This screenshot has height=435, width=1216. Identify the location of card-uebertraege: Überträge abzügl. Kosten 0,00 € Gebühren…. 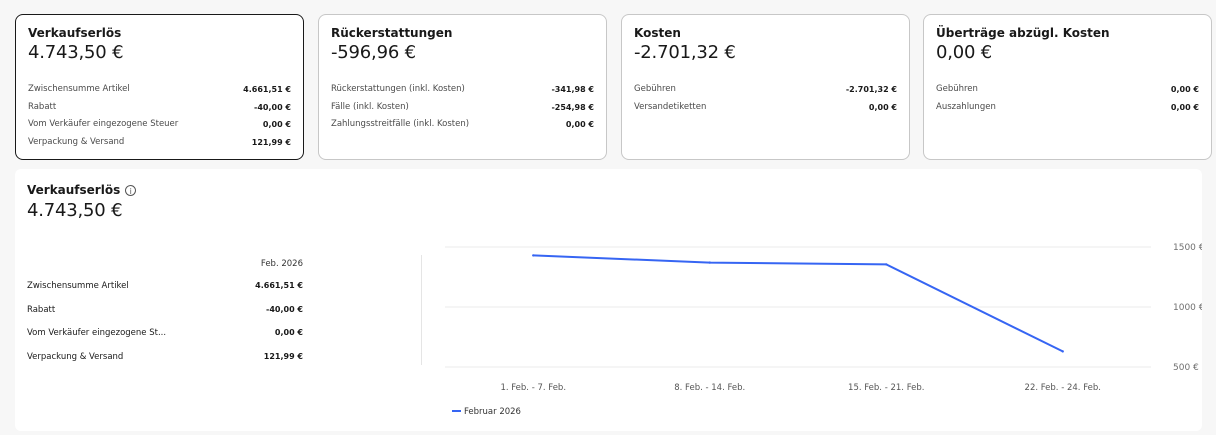
(1067, 87).